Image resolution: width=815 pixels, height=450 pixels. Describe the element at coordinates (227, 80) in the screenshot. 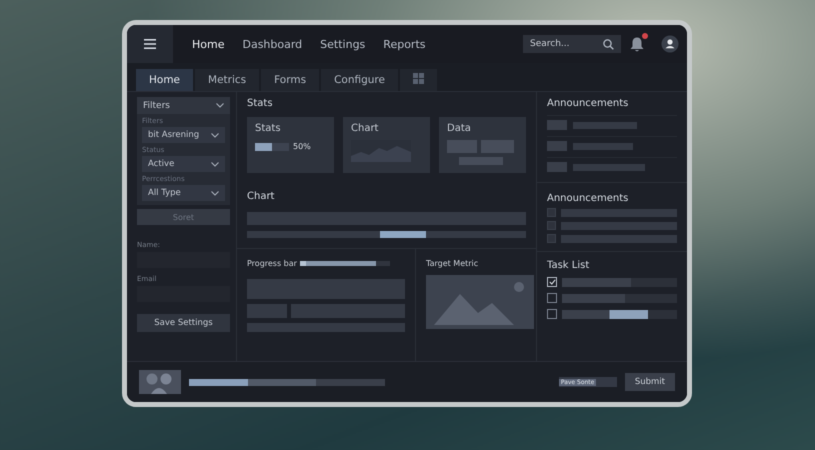

I see `tab: Metrics` at that location.